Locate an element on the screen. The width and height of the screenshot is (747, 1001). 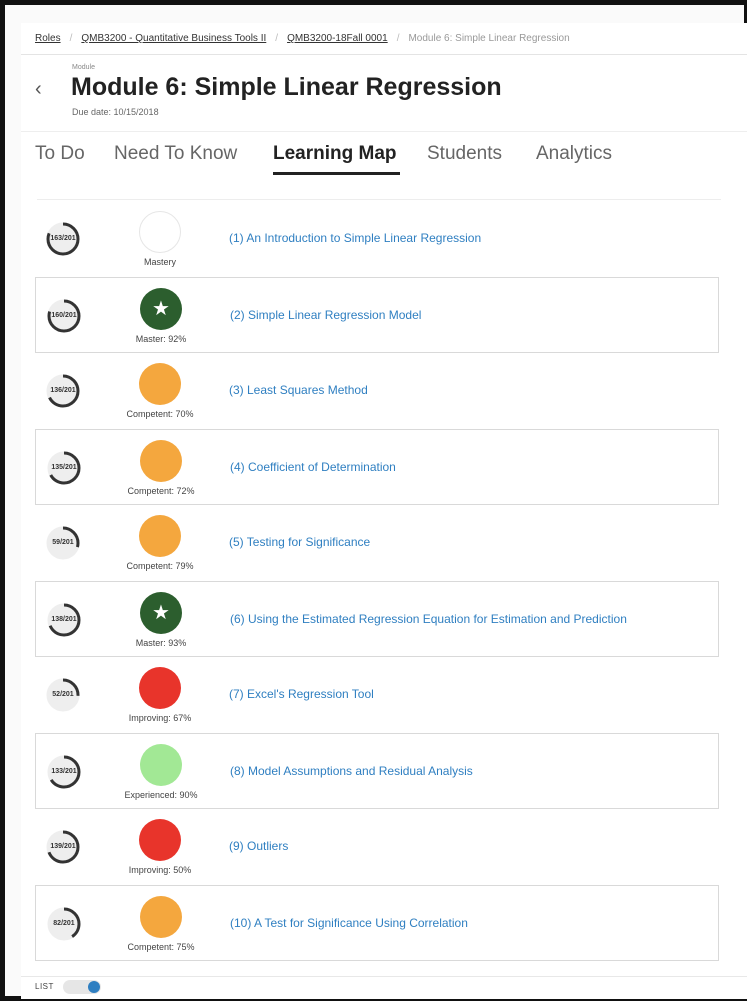
module-eyebrow: Module is located at coordinates (83, 67).